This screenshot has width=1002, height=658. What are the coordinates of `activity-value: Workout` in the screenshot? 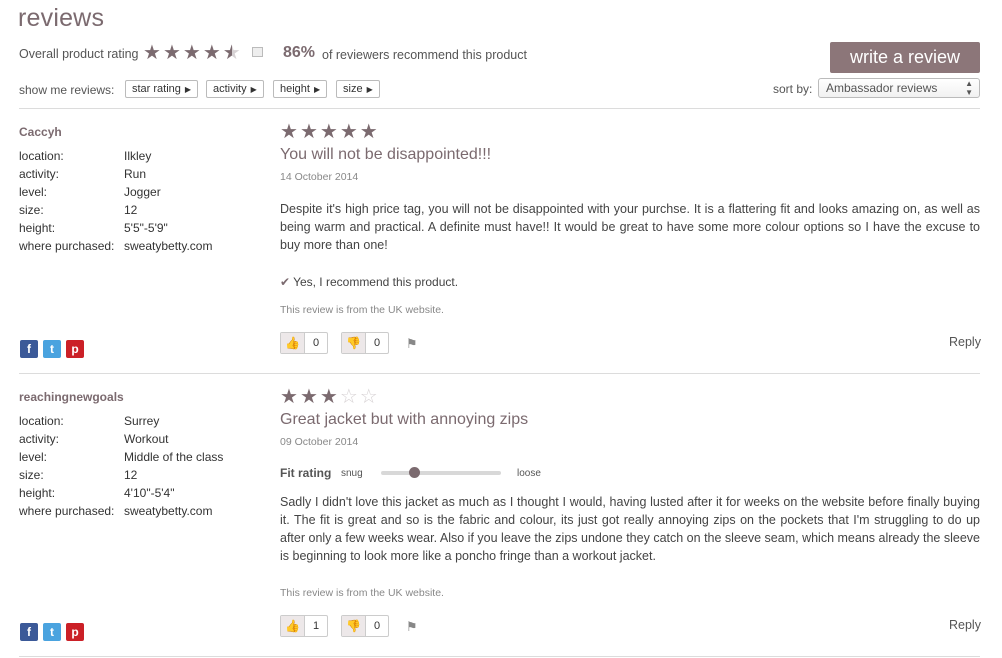 It's located at (146, 439).